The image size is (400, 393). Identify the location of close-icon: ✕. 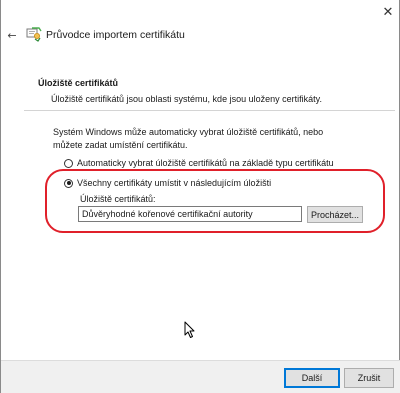
(388, 12).